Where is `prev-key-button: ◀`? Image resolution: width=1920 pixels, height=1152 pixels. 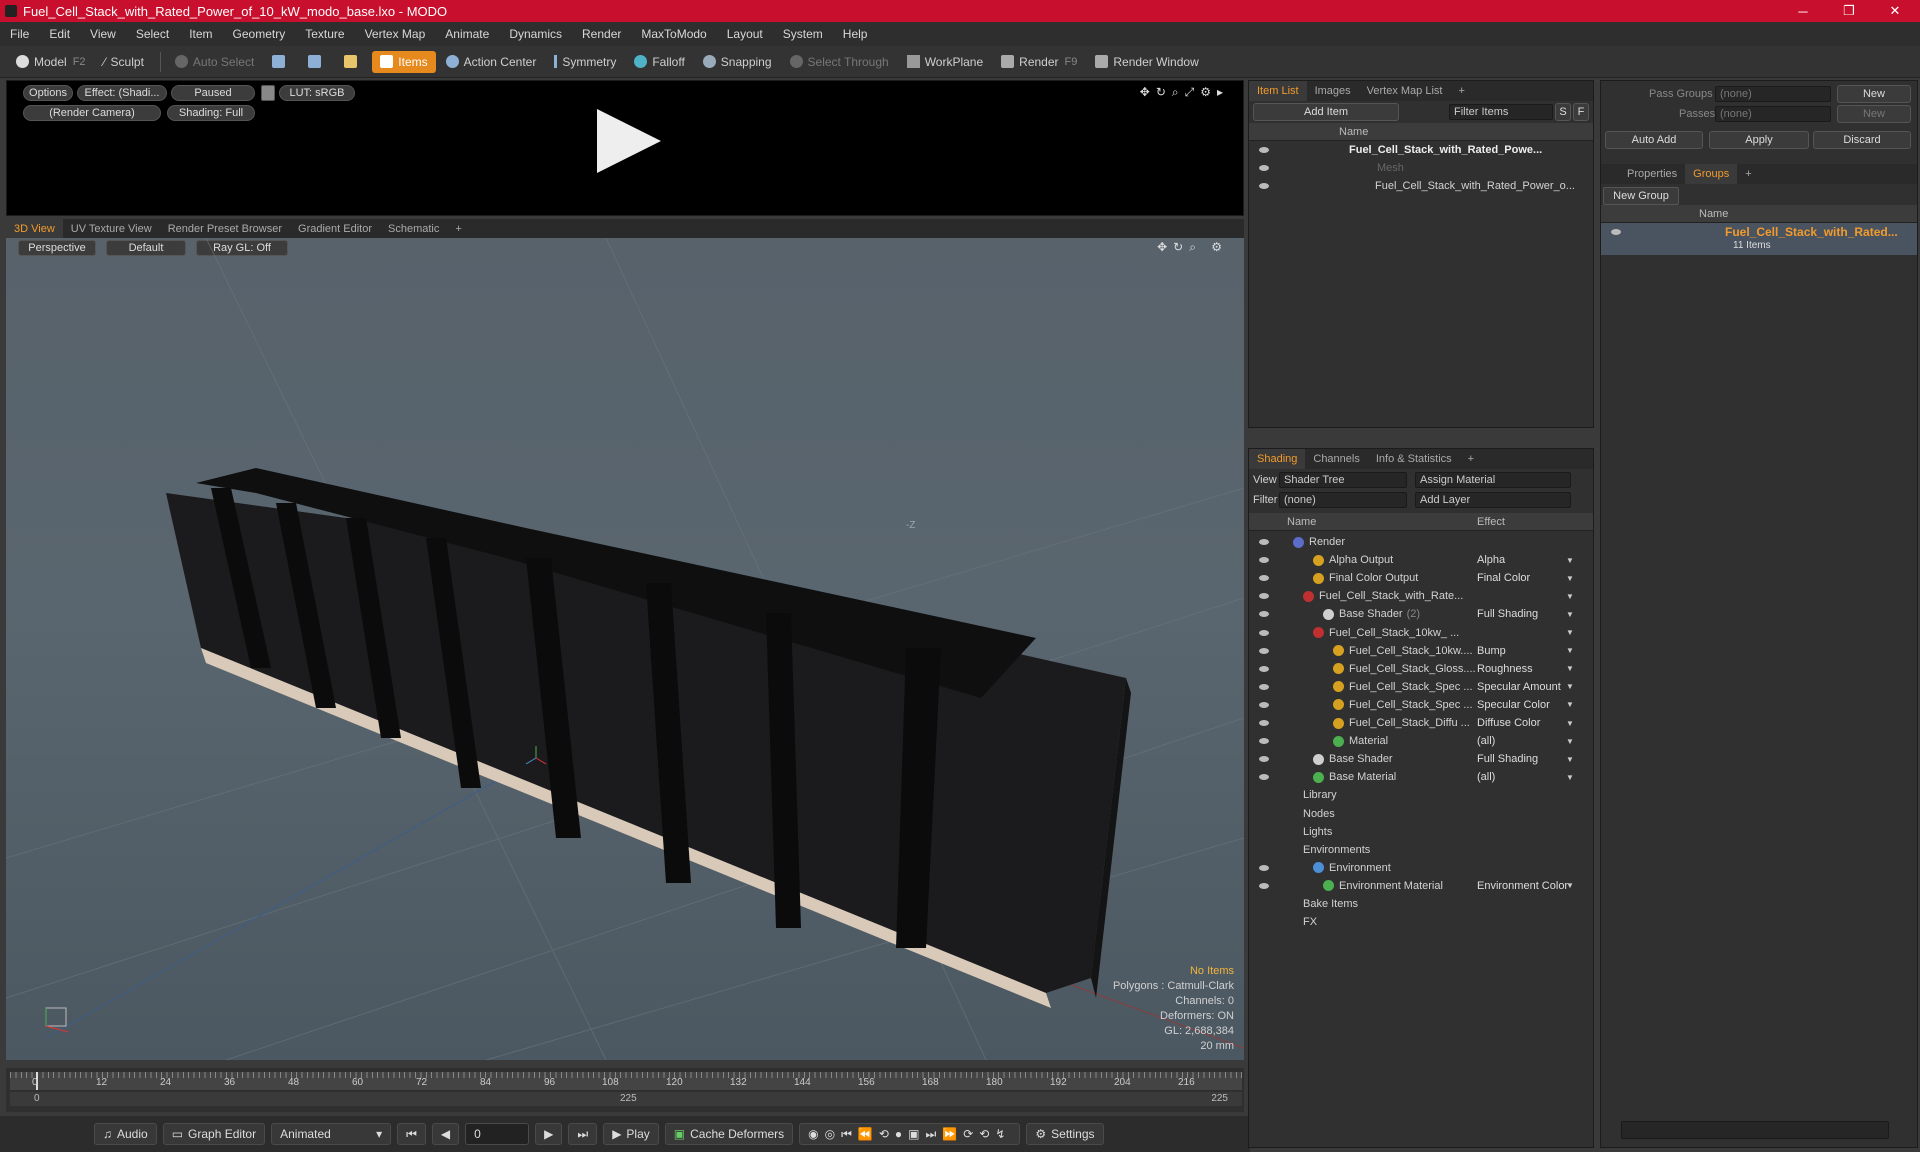 prev-key-button: ◀ is located at coordinates (445, 1134).